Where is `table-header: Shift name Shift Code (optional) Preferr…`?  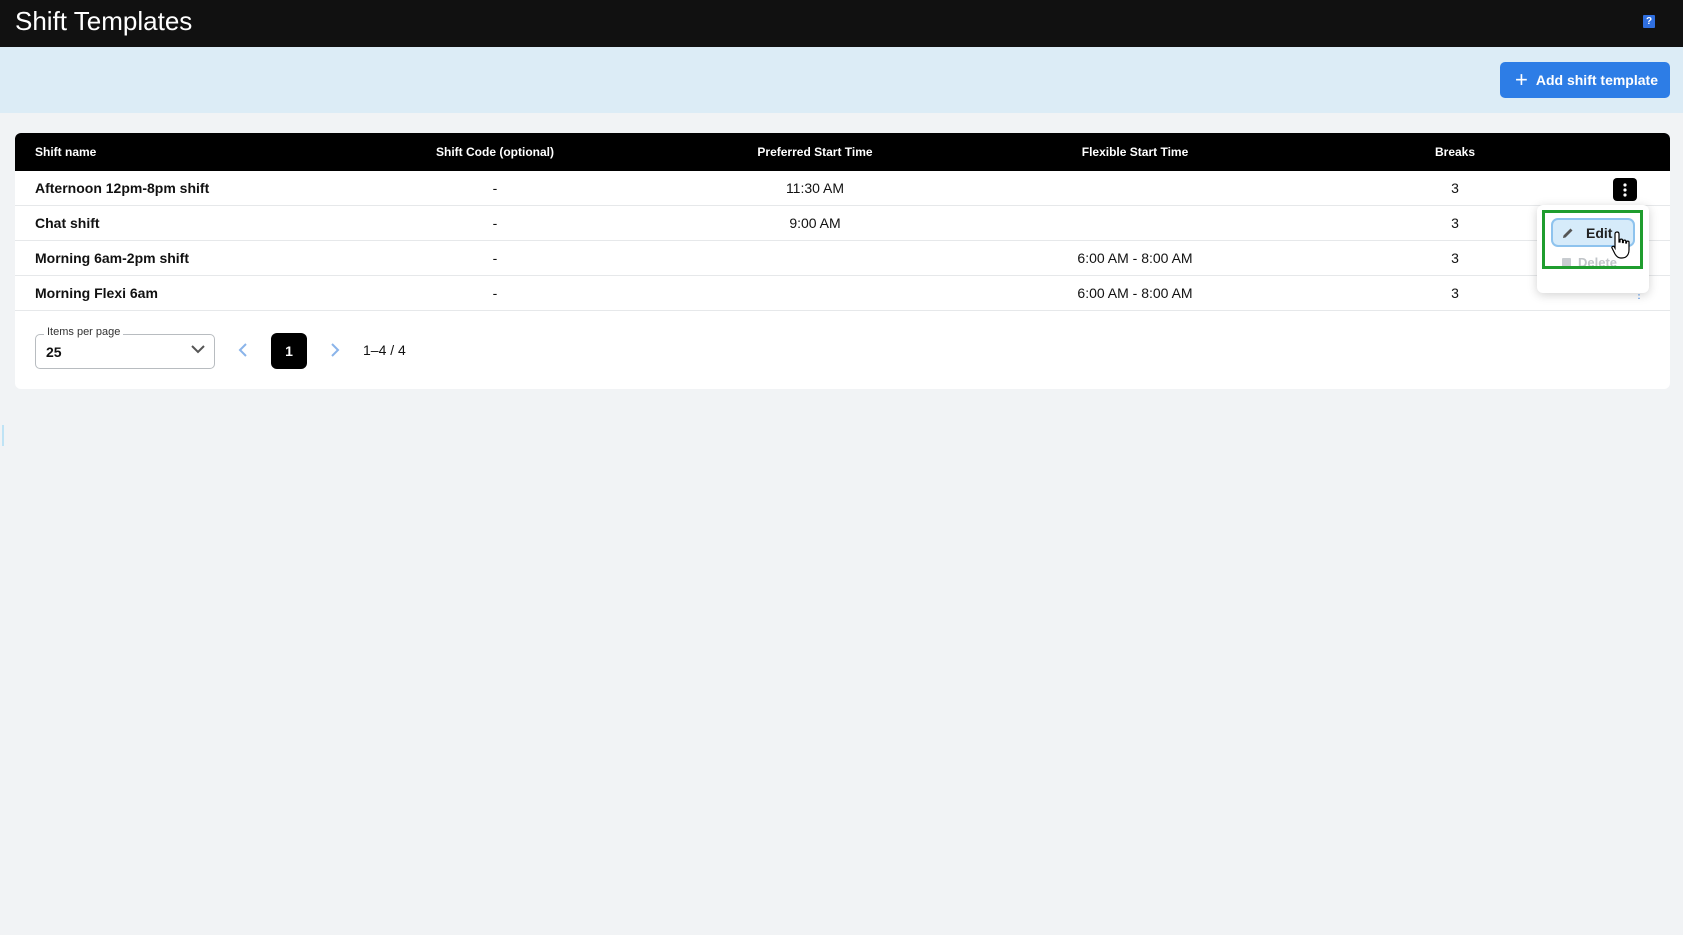
table-header: Shift name Shift Code (optional) Preferr… is located at coordinates (842, 152).